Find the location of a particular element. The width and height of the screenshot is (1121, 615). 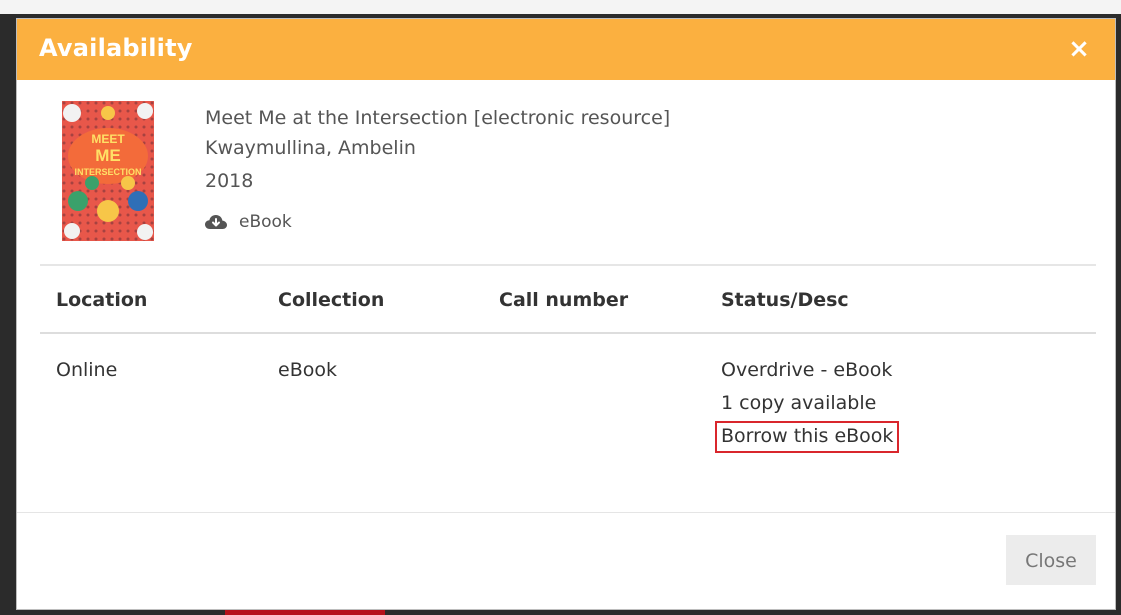

record-format: eBook is located at coordinates (248, 222).